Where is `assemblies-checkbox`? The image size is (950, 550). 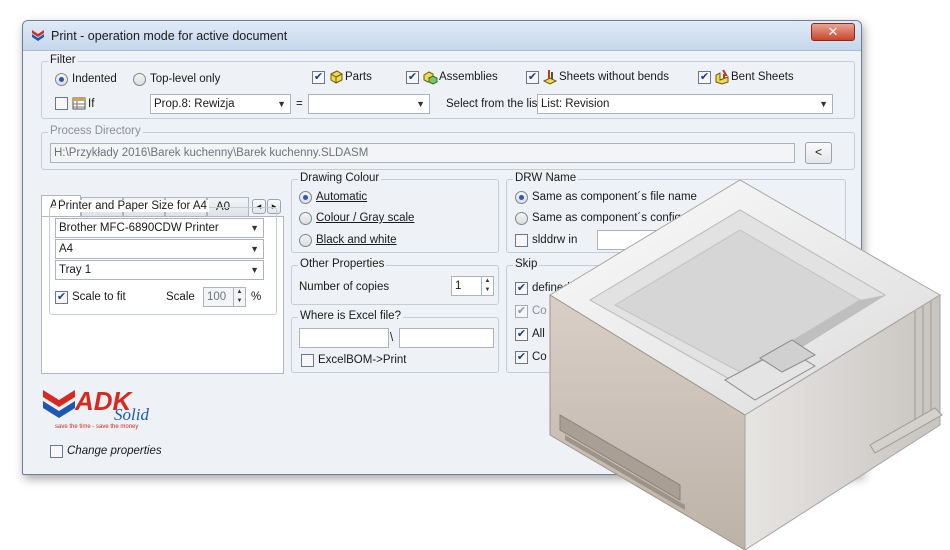
assemblies-checkbox is located at coordinates (412, 77).